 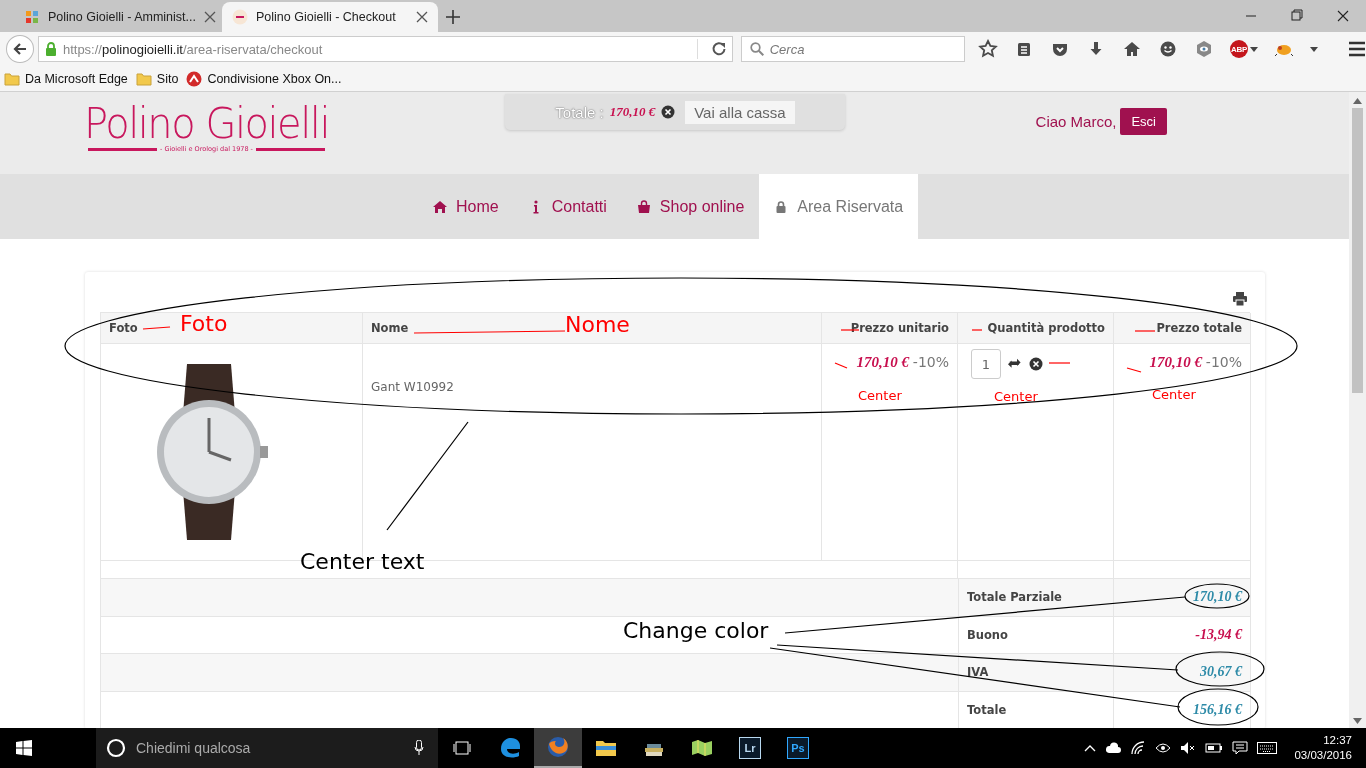 I want to click on battery-icon, so click(x=1214, y=748).